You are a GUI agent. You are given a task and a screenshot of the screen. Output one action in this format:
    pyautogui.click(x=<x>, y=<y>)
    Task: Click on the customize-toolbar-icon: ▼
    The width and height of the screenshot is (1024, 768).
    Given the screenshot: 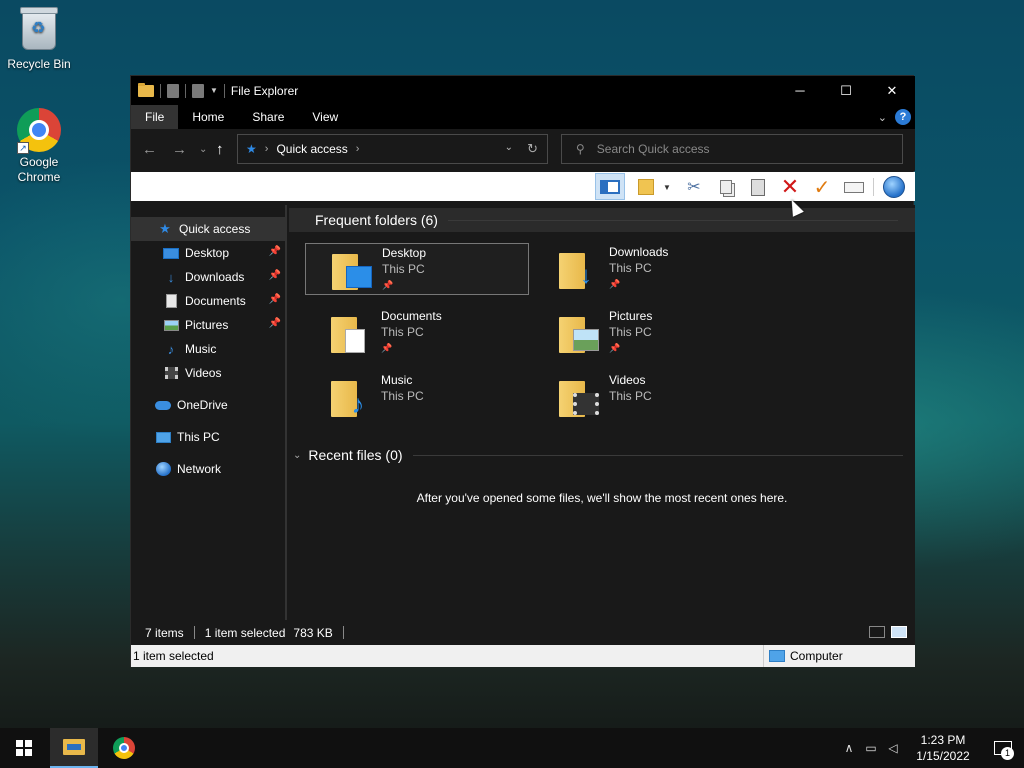 What is the action you would take?
    pyautogui.click(x=214, y=90)
    